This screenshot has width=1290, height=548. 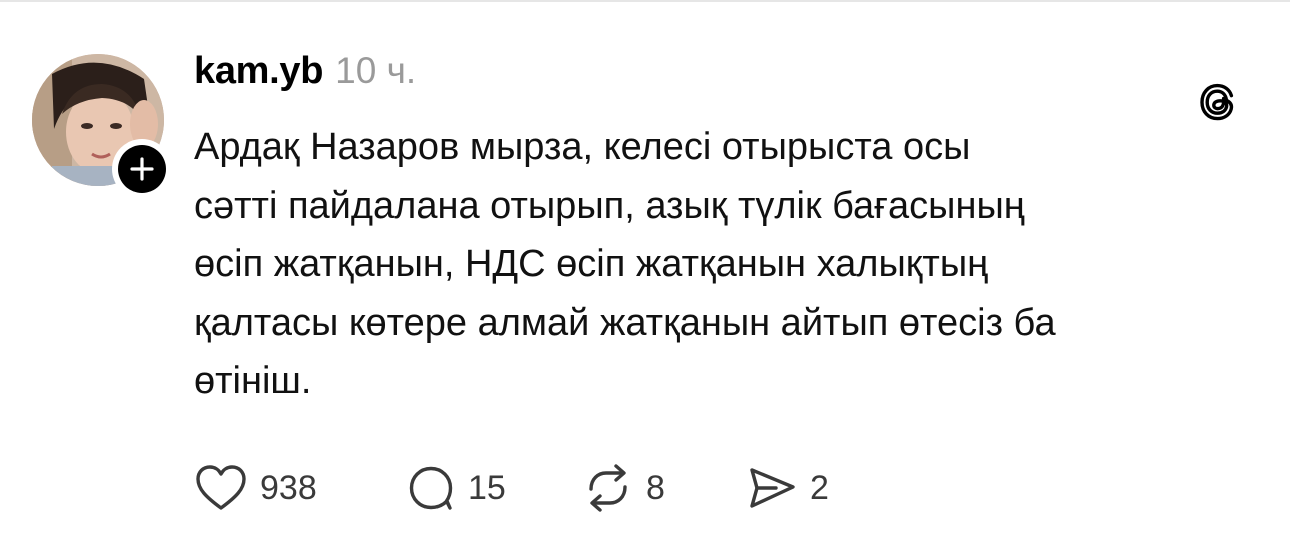 I want to click on reply-count: 15, so click(x=487, y=487).